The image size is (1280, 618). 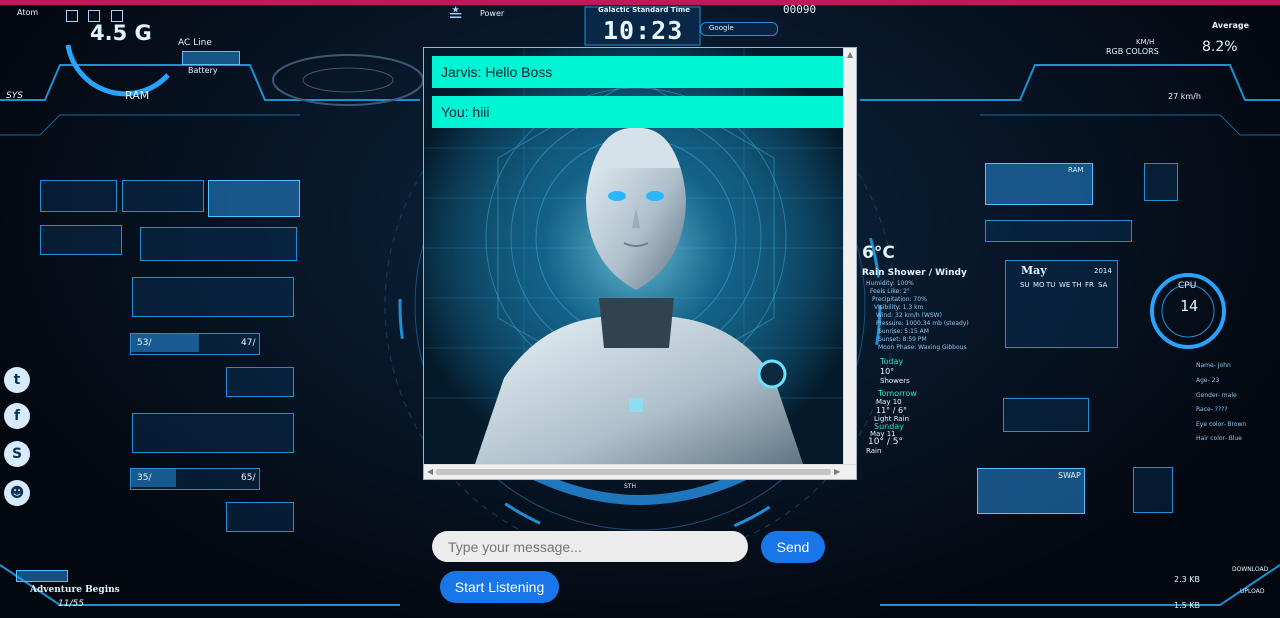 I want to click on cpu-value: 14, so click(x=1189, y=306).